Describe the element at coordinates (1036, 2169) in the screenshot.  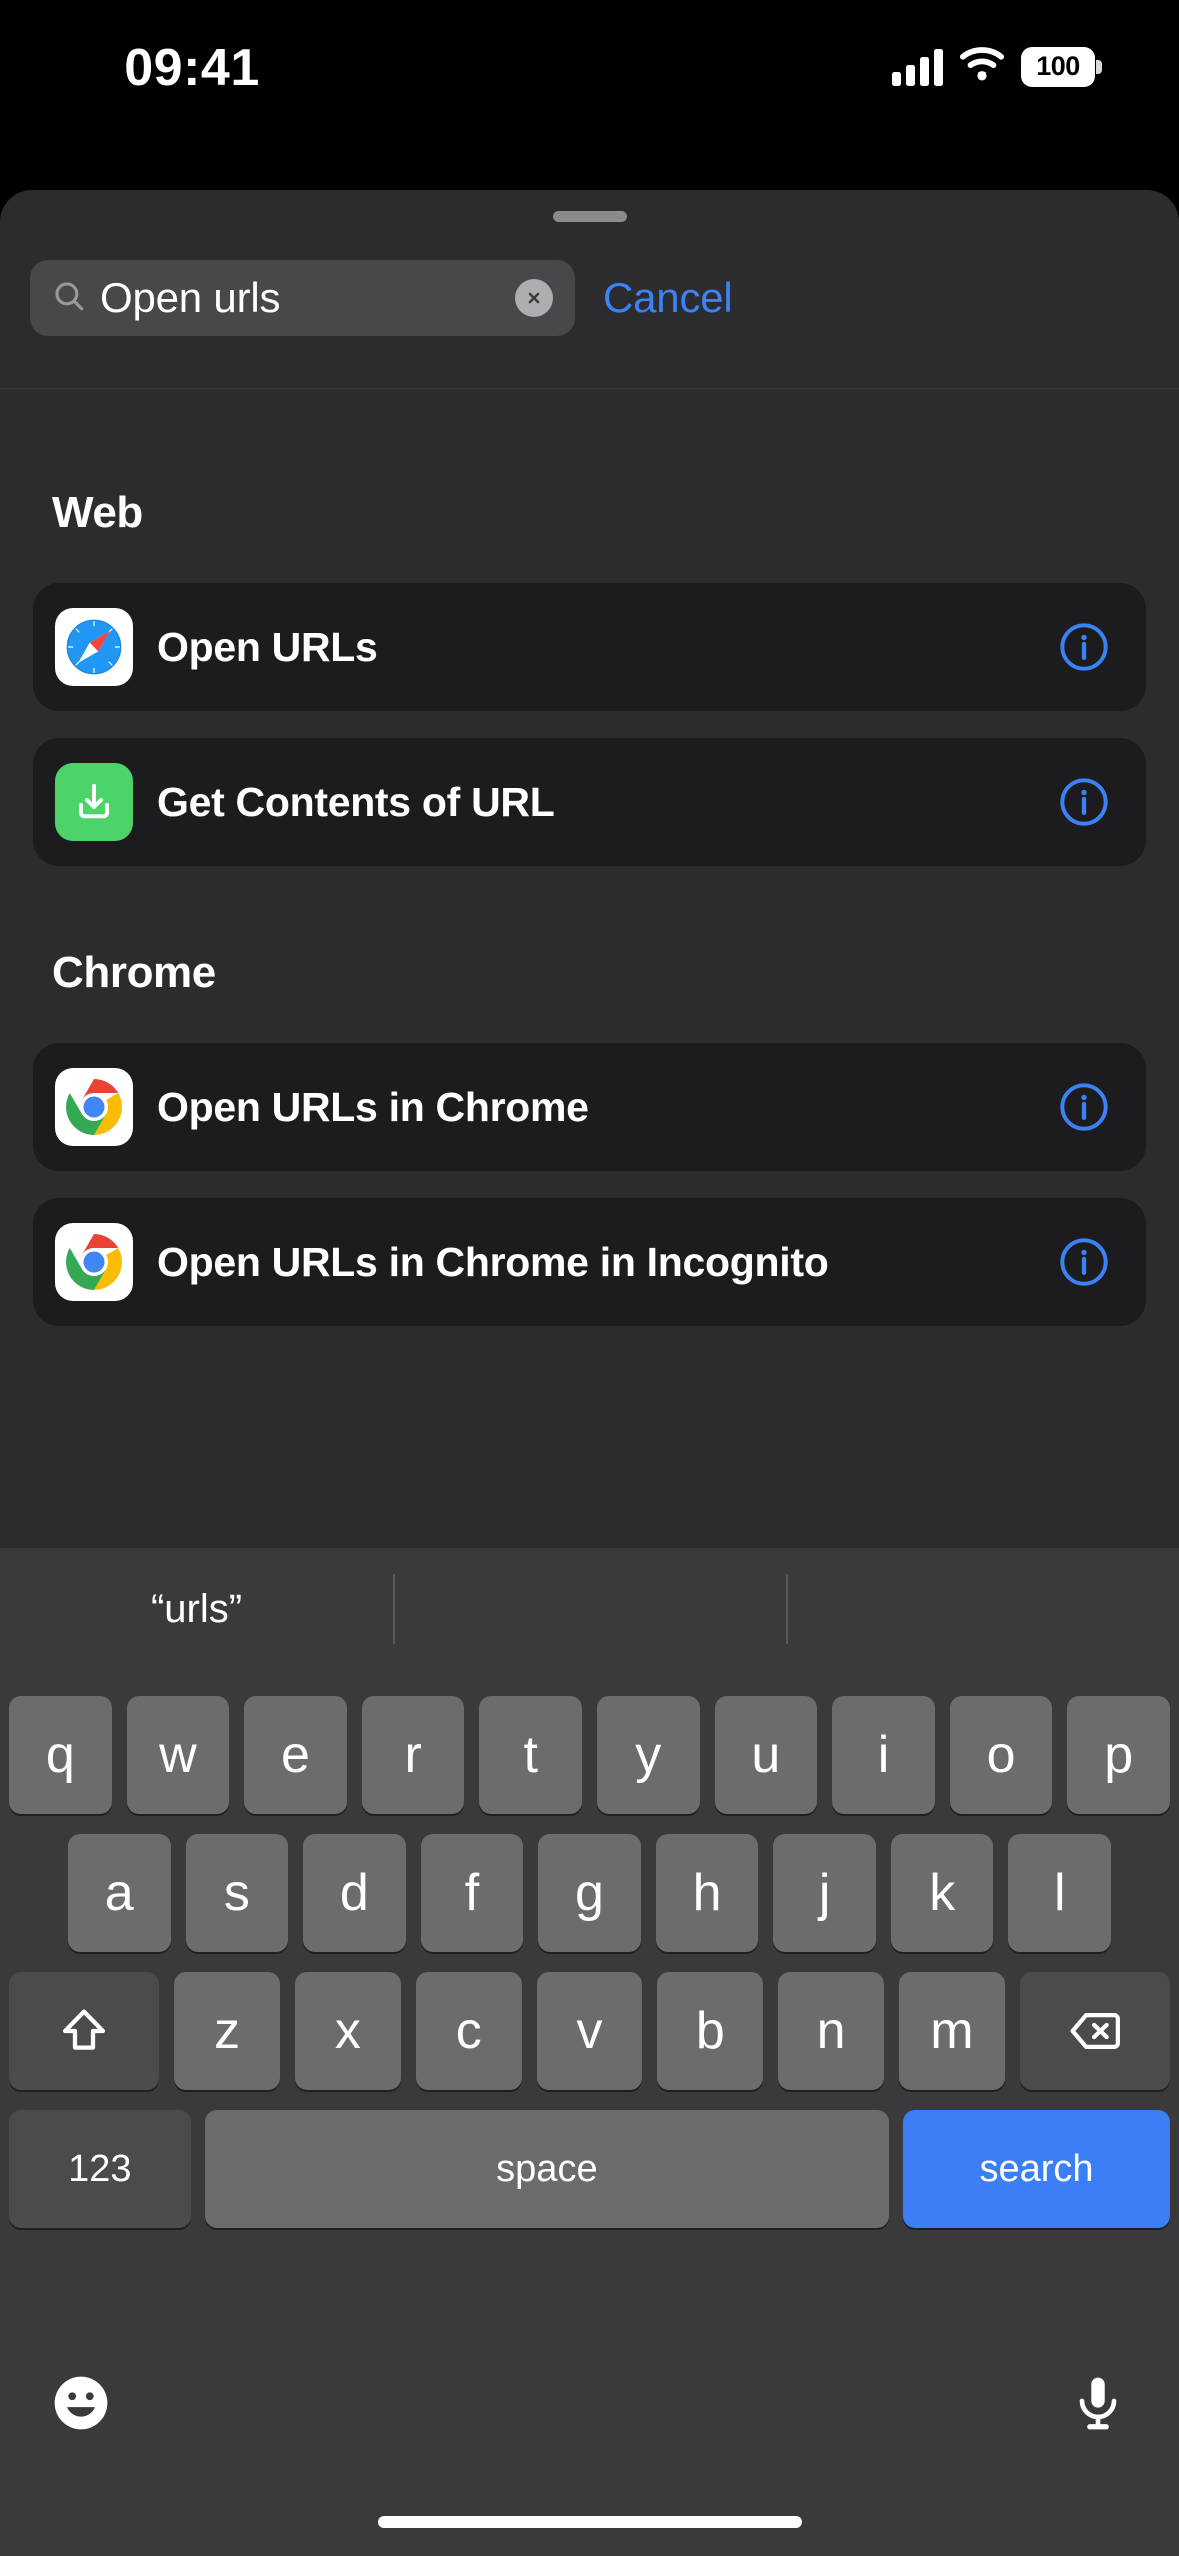
I see `key-search-return: search` at that location.